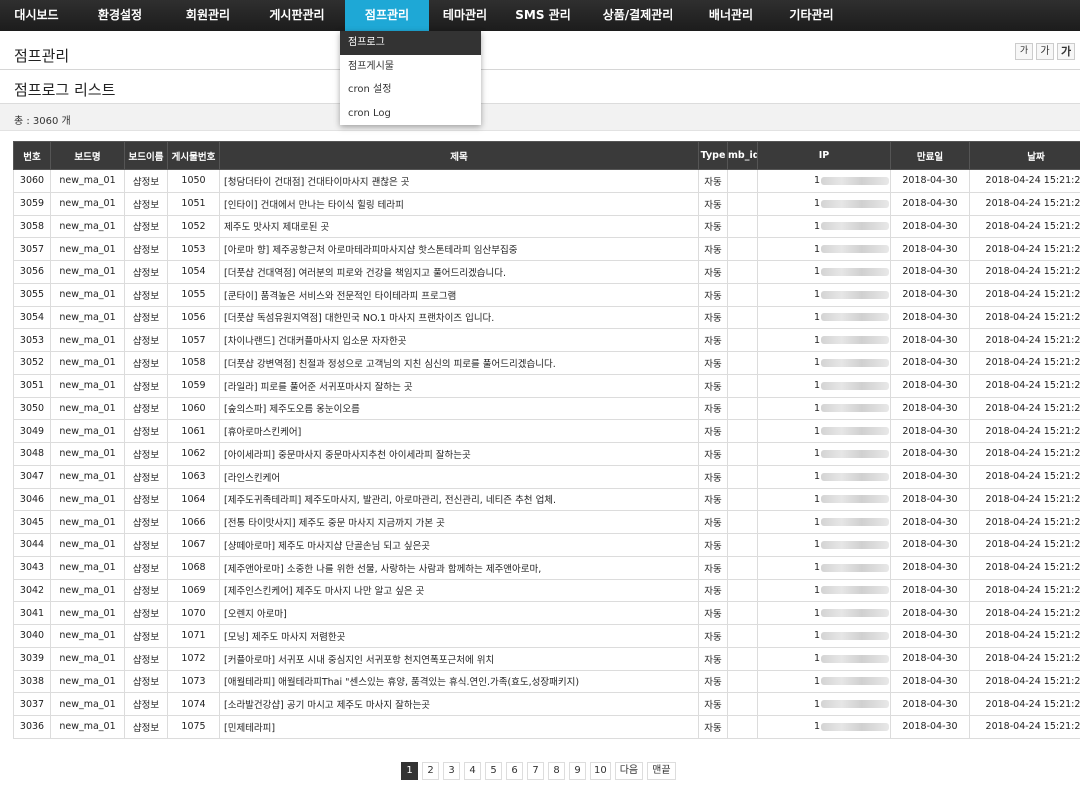 This screenshot has height=791, width=1080. Describe the element at coordinates (713, 155) in the screenshot. I see `column-header: Type` at that location.